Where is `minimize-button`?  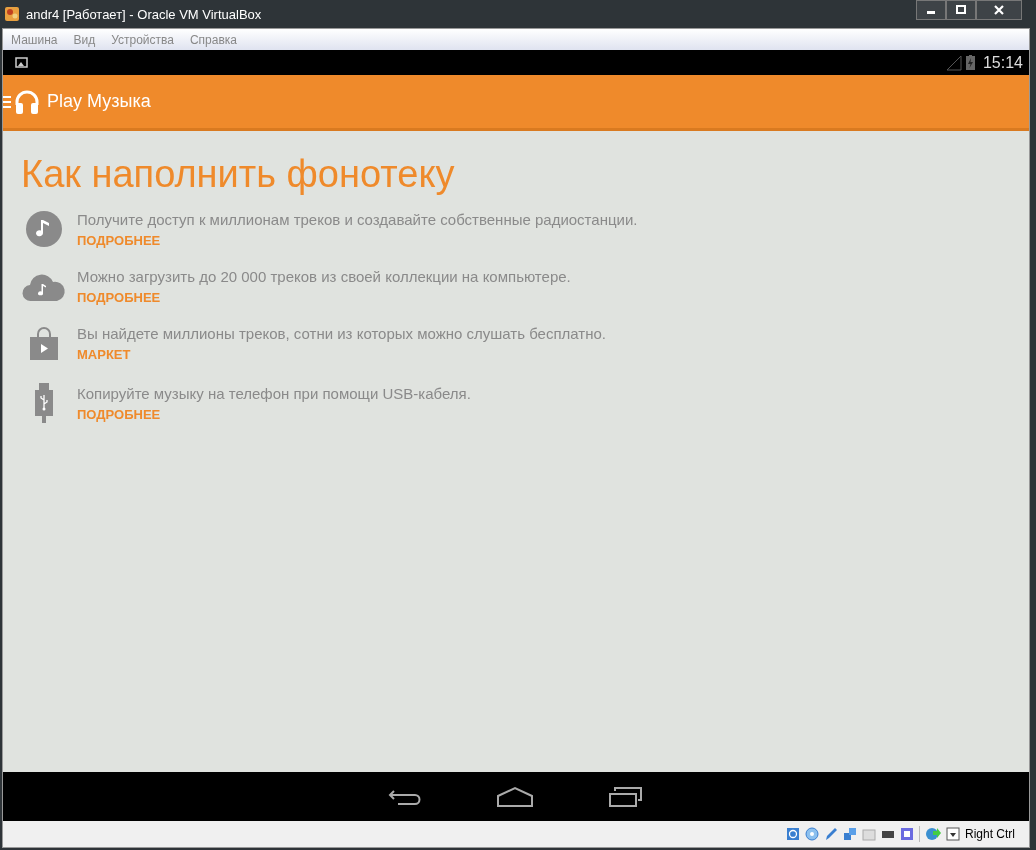 minimize-button is located at coordinates (931, 10).